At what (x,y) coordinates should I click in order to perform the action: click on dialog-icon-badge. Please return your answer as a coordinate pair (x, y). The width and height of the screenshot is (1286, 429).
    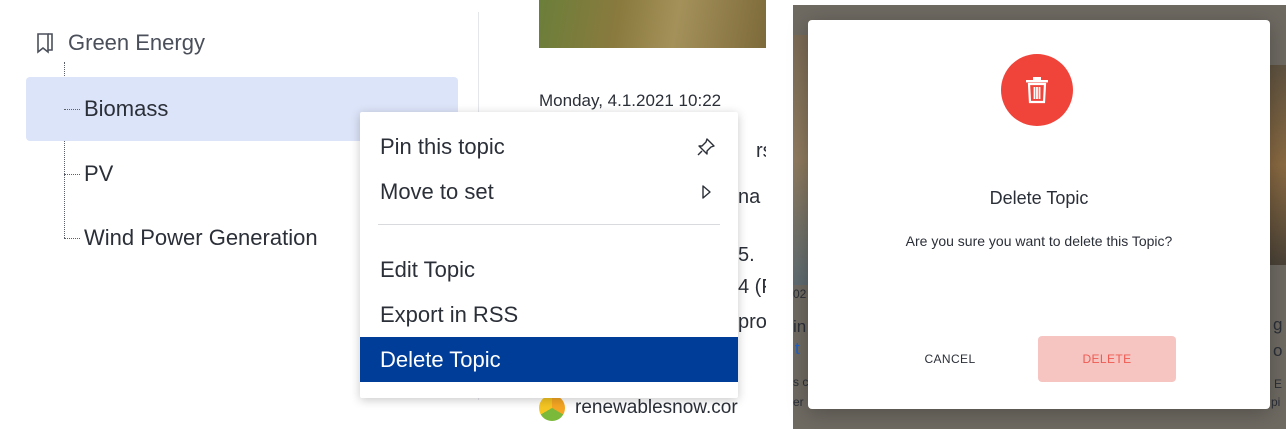
    Looking at the image, I should click on (1037, 90).